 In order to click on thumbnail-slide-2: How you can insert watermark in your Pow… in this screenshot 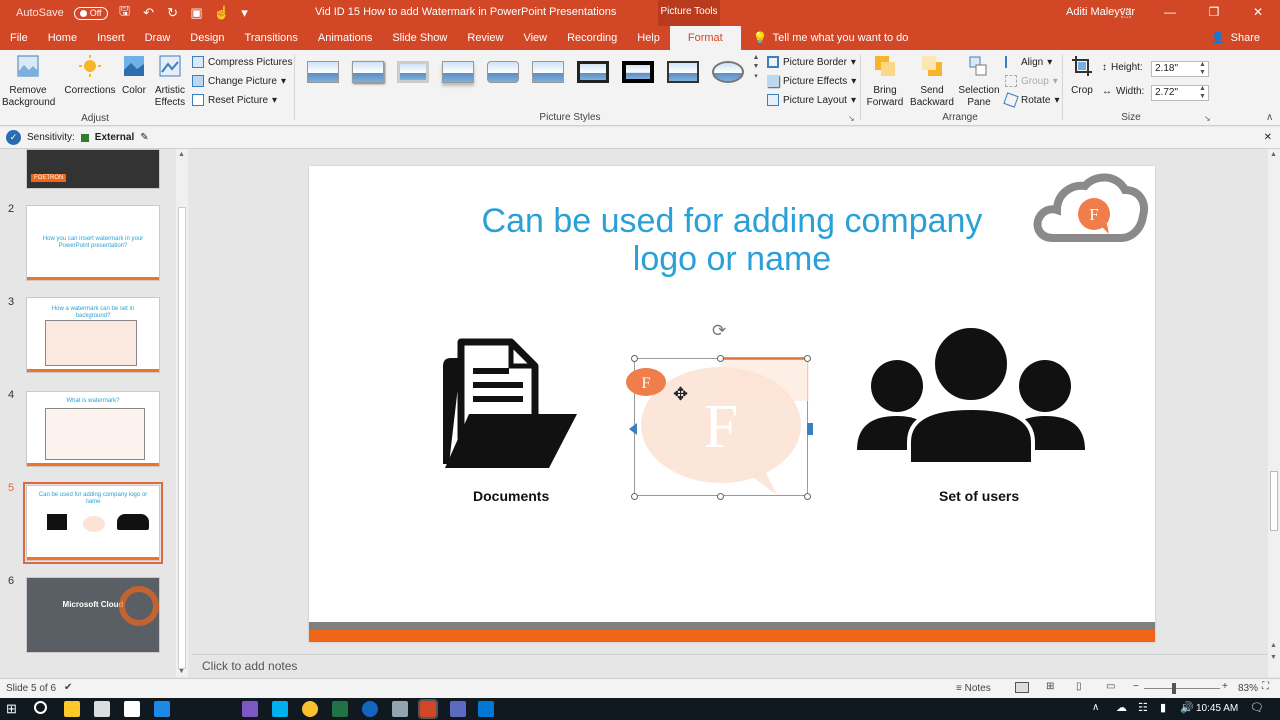, I will do `click(93, 243)`.